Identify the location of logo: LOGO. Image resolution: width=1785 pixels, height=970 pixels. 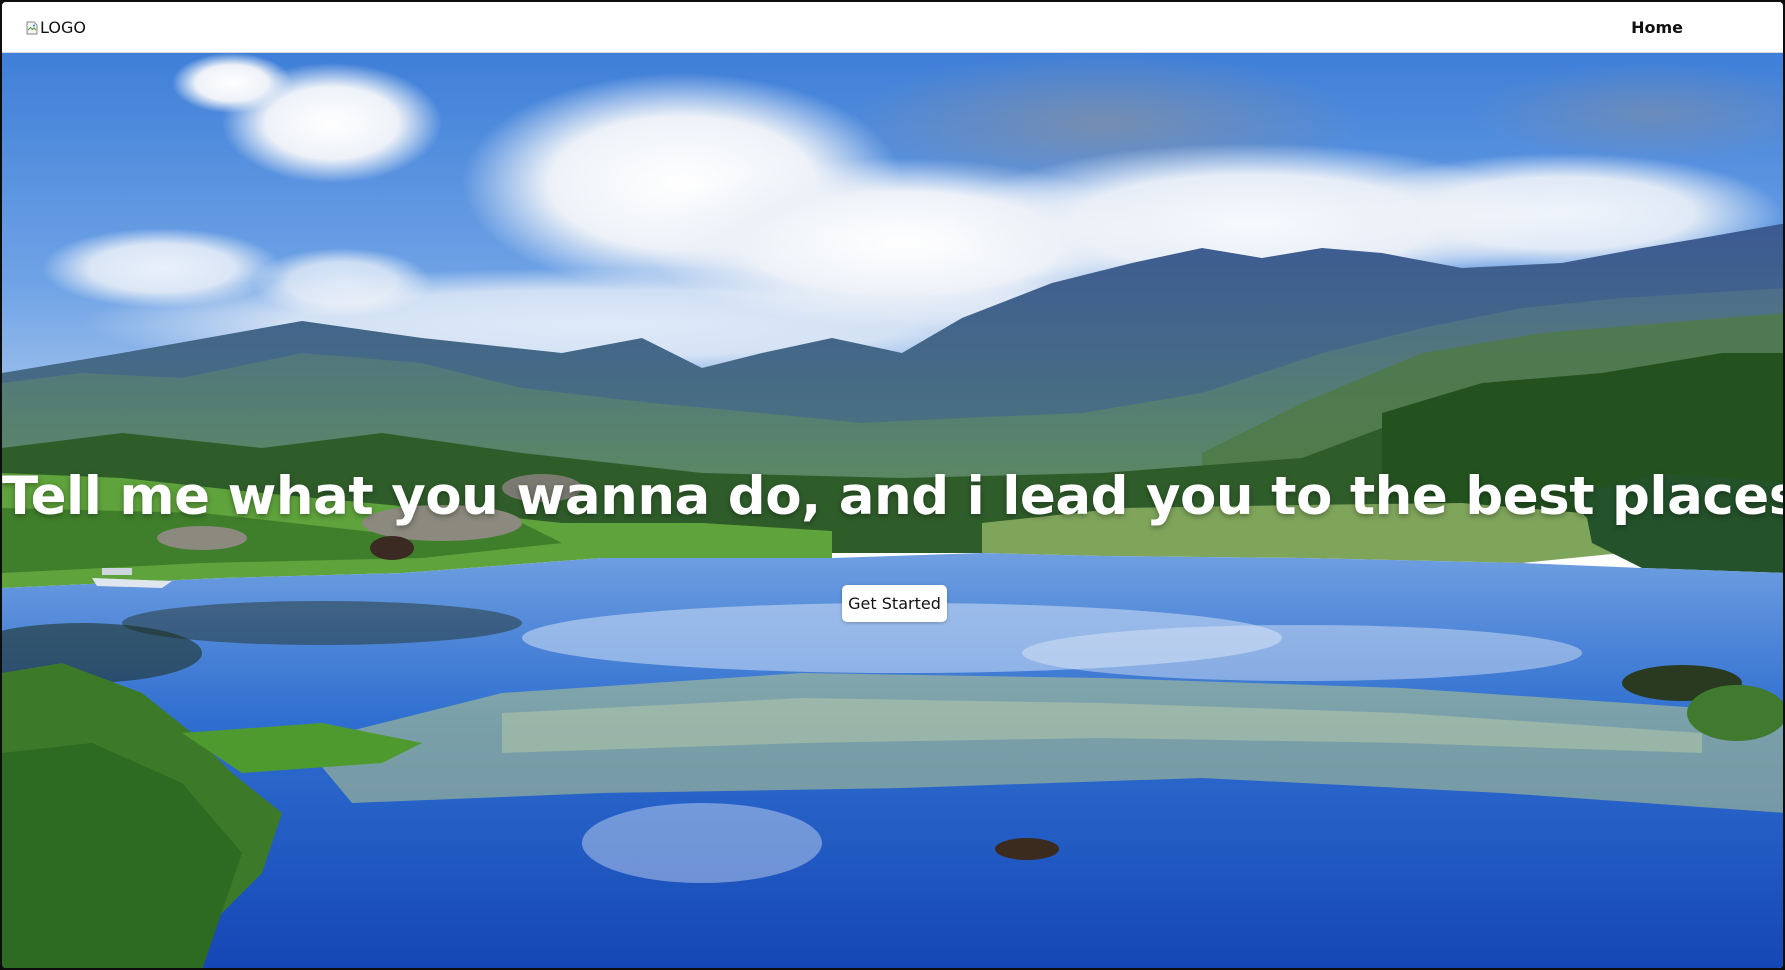
(56, 27).